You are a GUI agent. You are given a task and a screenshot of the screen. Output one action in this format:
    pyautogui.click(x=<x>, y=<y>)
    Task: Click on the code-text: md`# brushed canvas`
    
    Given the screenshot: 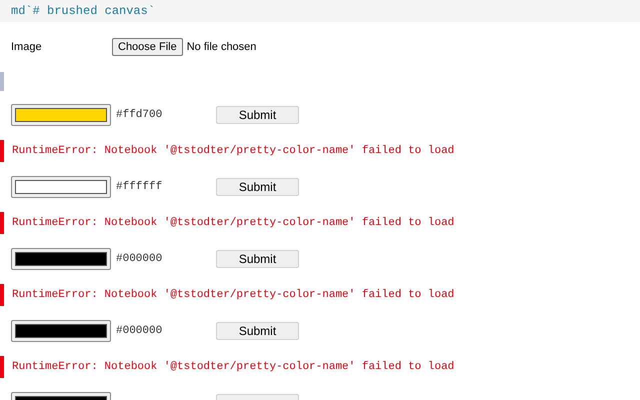 What is the action you would take?
    pyautogui.click(x=83, y=11)
    